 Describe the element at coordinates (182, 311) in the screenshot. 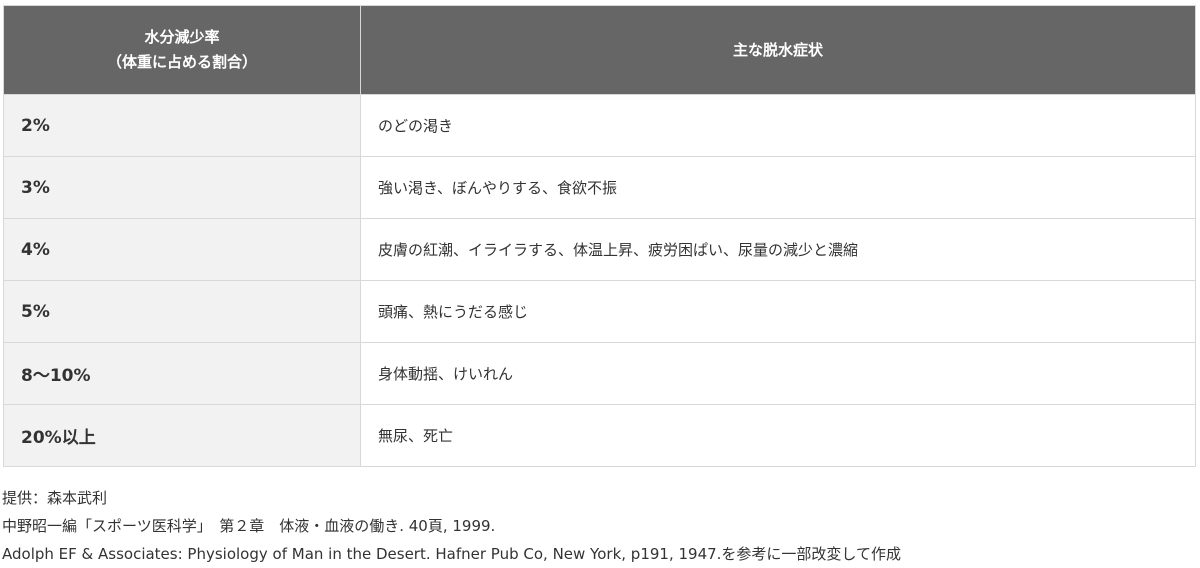

I see `rate-cell: 5%` at that location.